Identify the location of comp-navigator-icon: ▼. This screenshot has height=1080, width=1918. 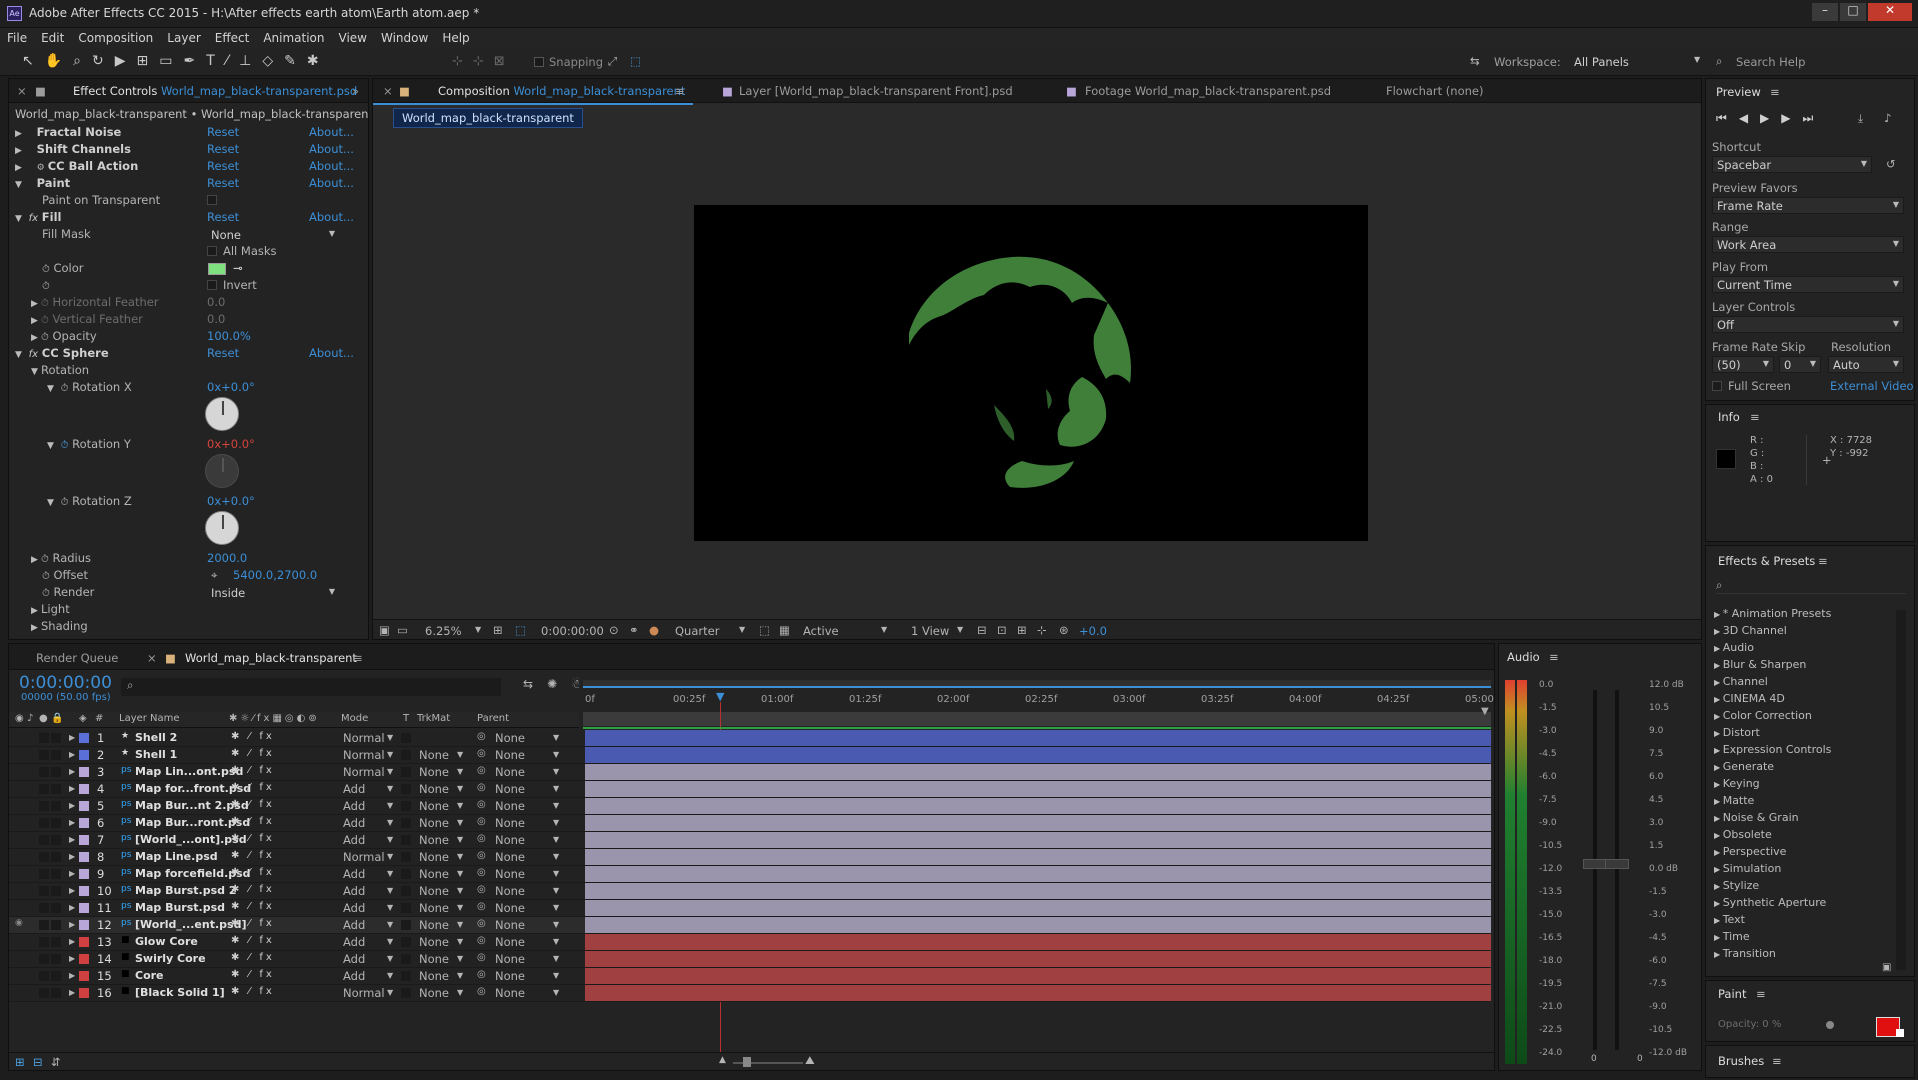
(1485, 711).